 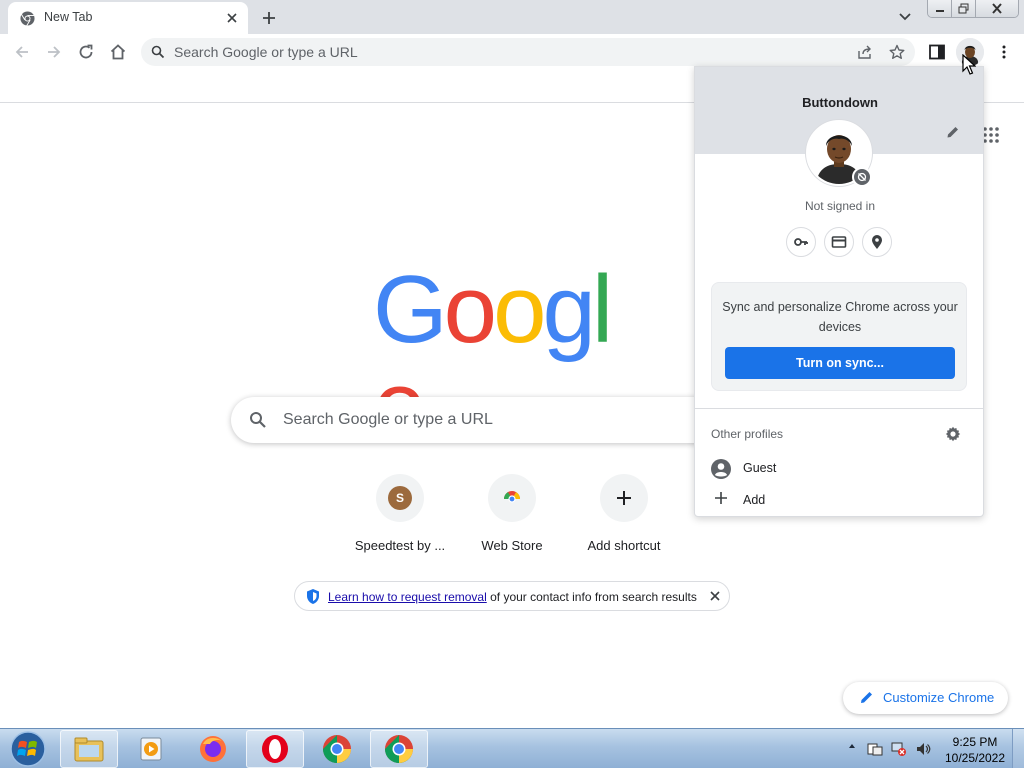 What do you see at coordinates (852, 746) in the screenshot?
I see `show-hidden-icons-icon` at bounding box center [852, 746].